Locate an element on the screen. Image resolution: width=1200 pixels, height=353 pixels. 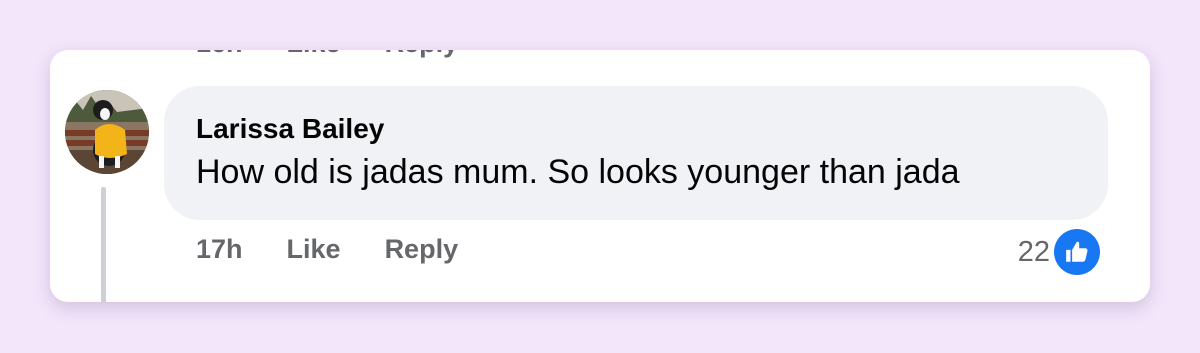
reaction-count: 22 is located at coordinates (1033, 251).